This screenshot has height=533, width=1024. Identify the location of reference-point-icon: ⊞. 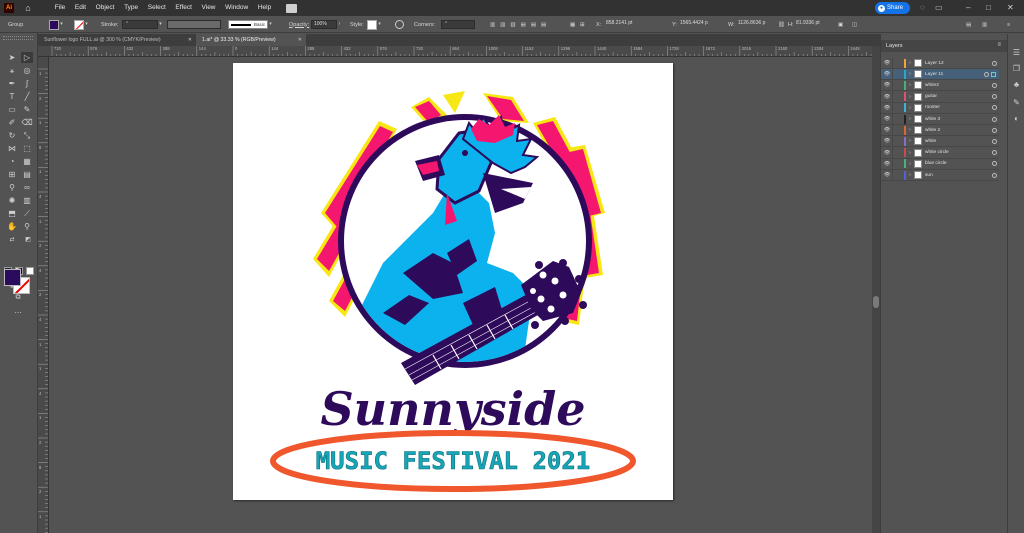
(582, 24).